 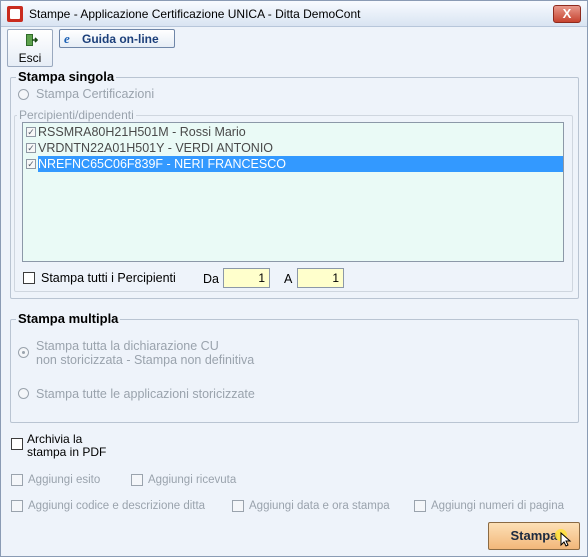 I want to click on aggiungi-data-checkbox, so click(x=238, y=506).